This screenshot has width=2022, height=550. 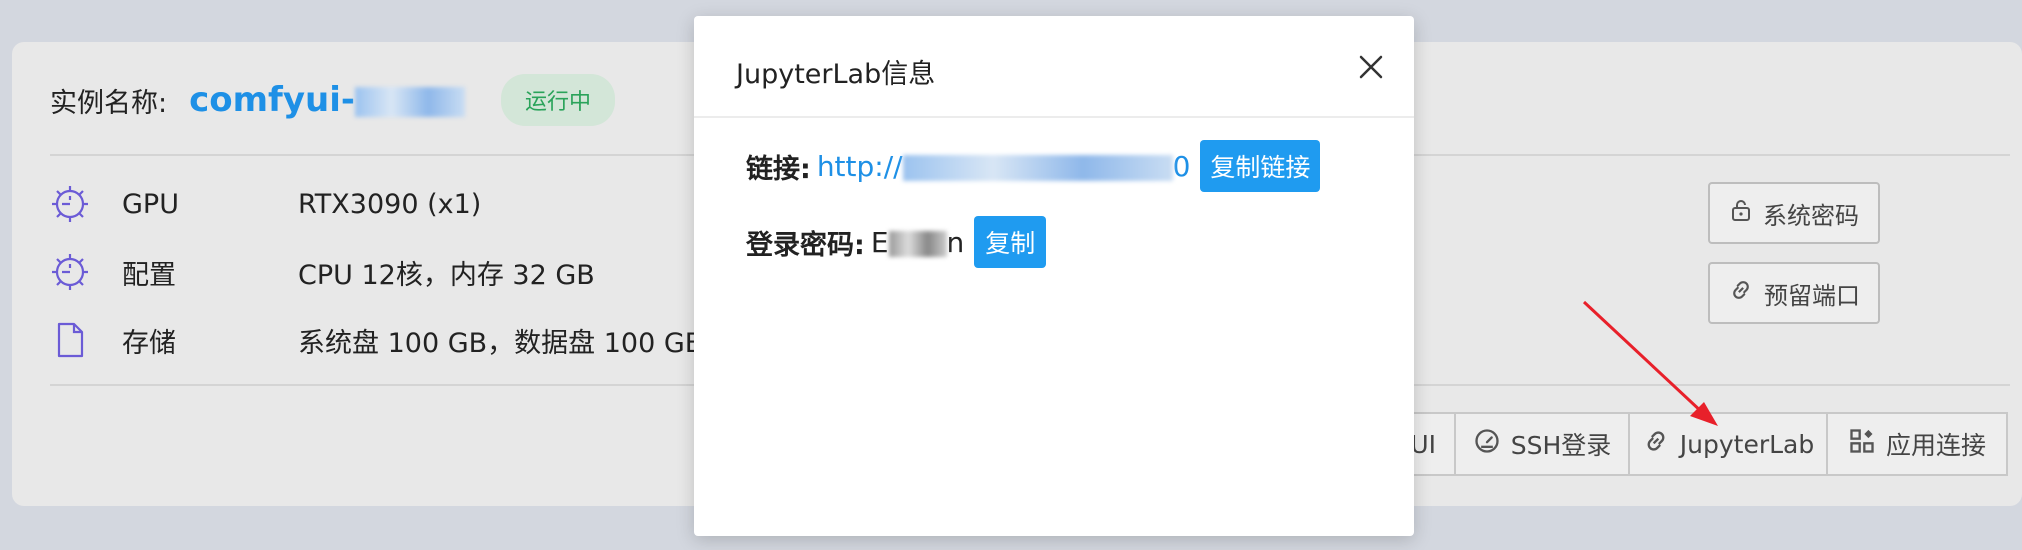 What do you see at coordinates (1862, 444) in the screenshot?
I see `apps-icon` at bounding box center [1862, 444].